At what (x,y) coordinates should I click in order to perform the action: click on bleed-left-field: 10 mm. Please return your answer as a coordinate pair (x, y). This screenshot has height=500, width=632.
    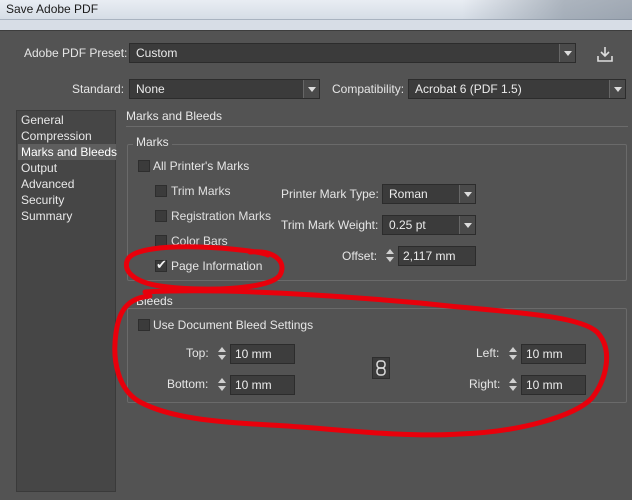
    Looking at the image, I should click on (553, 354).